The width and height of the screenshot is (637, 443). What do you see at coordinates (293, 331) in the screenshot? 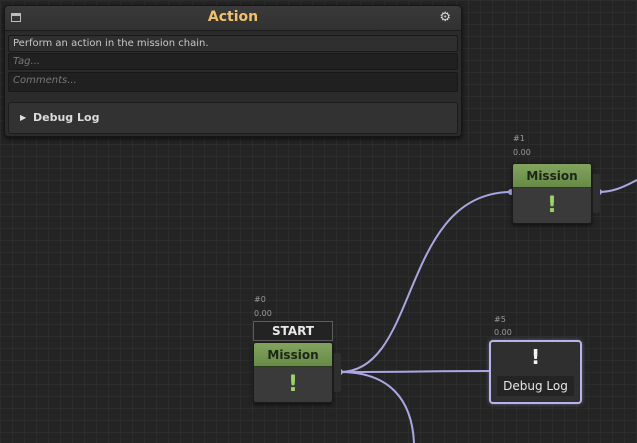
I see `start-badge: START` at bounding box center [293, 331].